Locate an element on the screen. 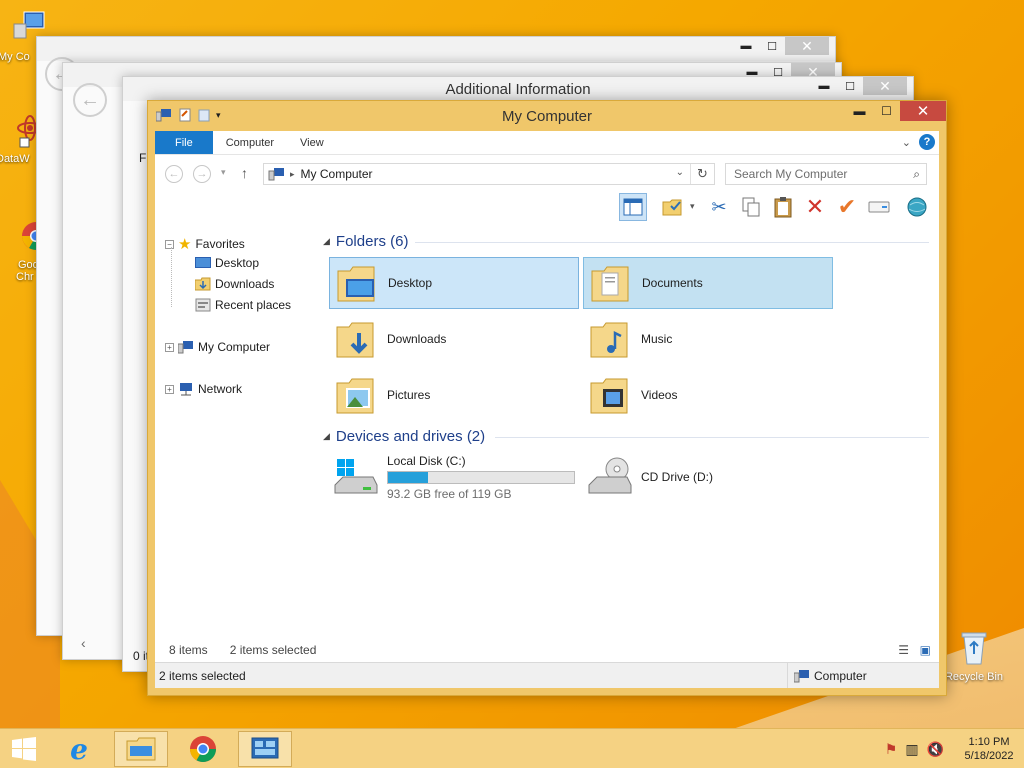 This screenshot has height=768, width=1024. preview-pane-button is located at coordinates (633, 207).